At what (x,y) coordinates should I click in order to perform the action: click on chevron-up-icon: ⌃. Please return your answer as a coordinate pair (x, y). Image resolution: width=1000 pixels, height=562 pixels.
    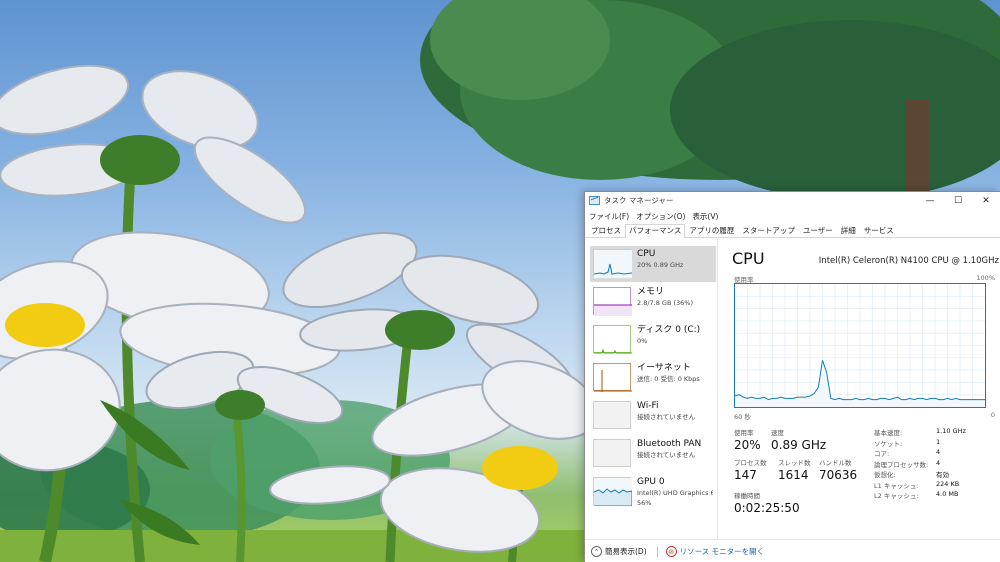
    Looking at the image, I should click on (596, 551).